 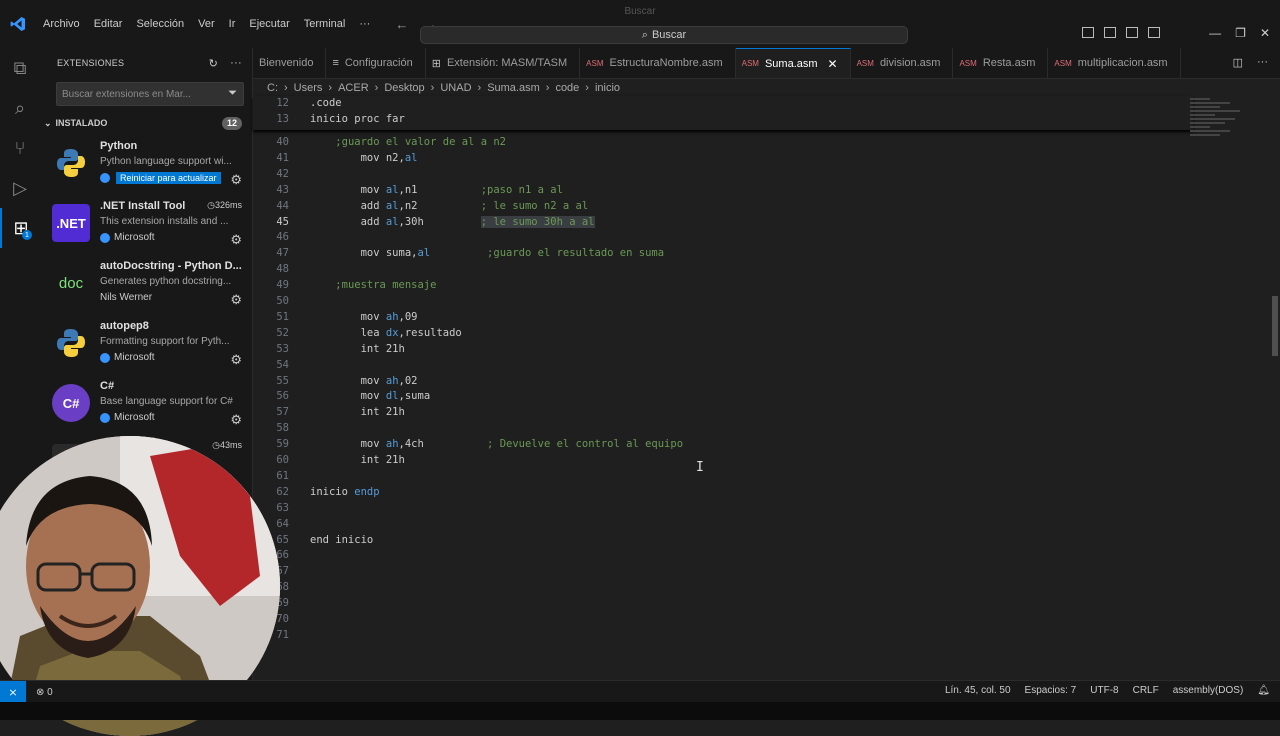 What do you see at coordinates (20, 188) in the screenshot?
I see `run-debug-icon: ▷` at bounding box center [20, 188].